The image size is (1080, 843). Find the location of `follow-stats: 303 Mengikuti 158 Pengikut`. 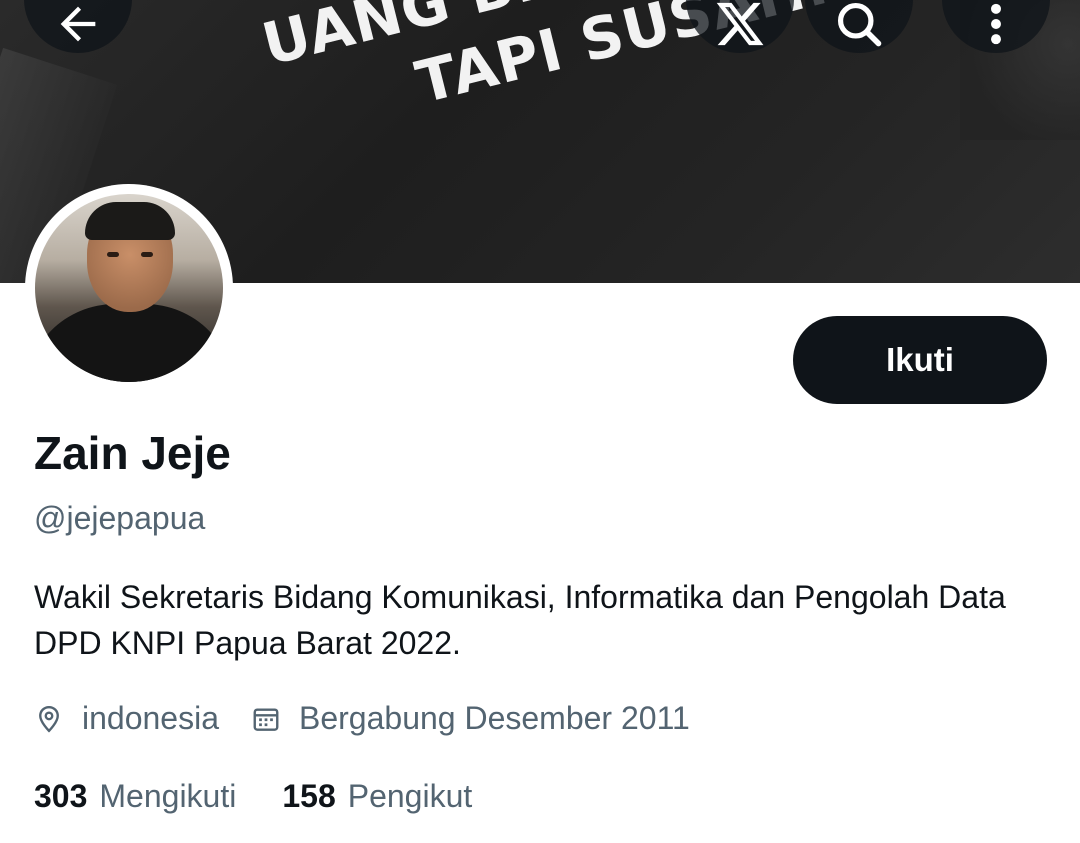

follow-stats: 303 Mengikuti 158 Pengikut is located at coordinates (253, 796).